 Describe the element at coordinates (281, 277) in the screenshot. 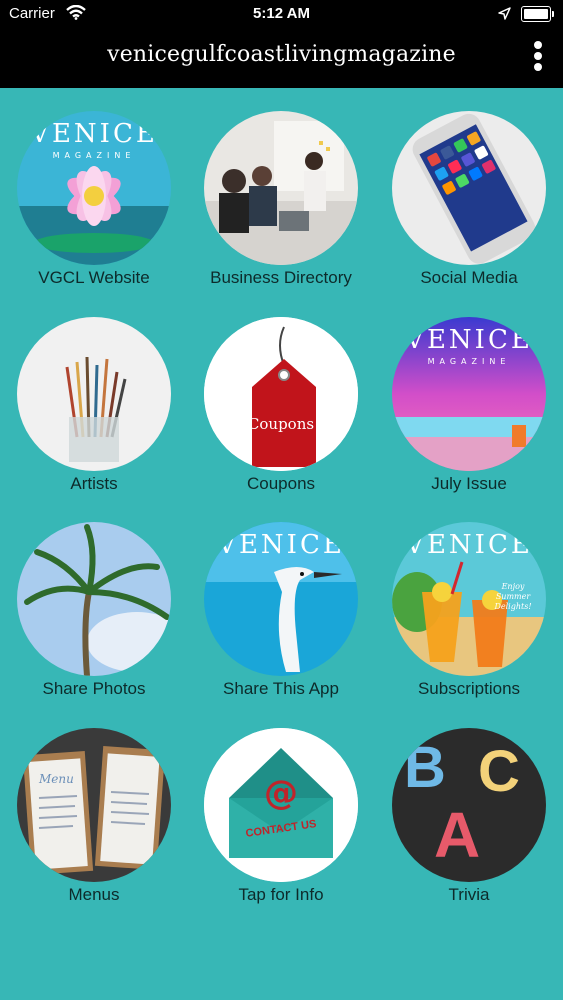

I see `tile-label: Business Directory` at that location.